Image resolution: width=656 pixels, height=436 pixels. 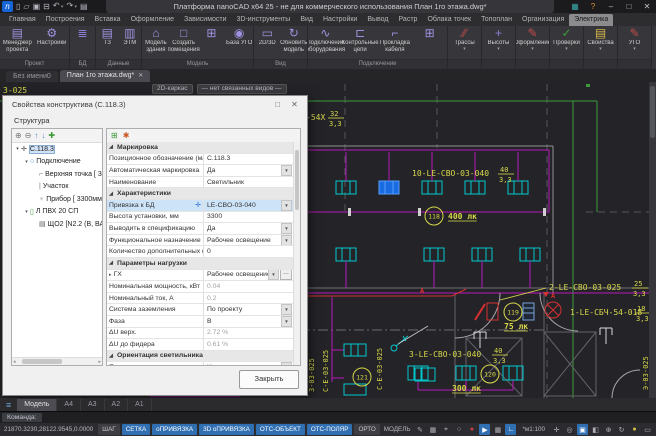 What do you see at coordinates (360, 42) in the screenshot?
I see `control-circuits-button: ⊏ Контрольные цепи` at bounding box center [360, 42].